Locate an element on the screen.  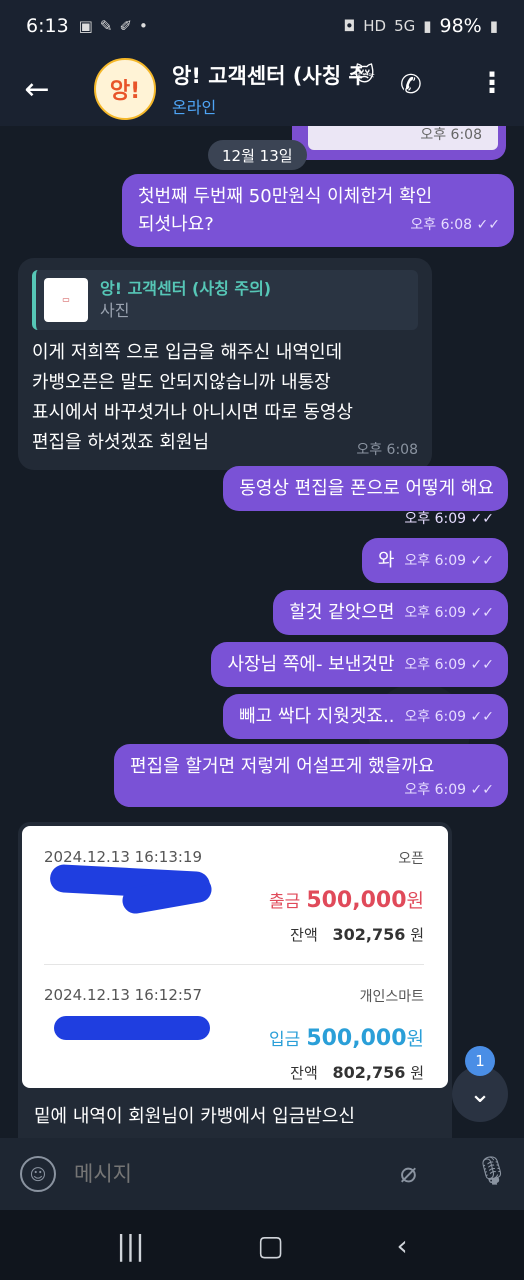
outgoing-message: 사장님 쪽에- 보낸것만 오후 6:09 ✓✓ is located at coordinates (359, 664).